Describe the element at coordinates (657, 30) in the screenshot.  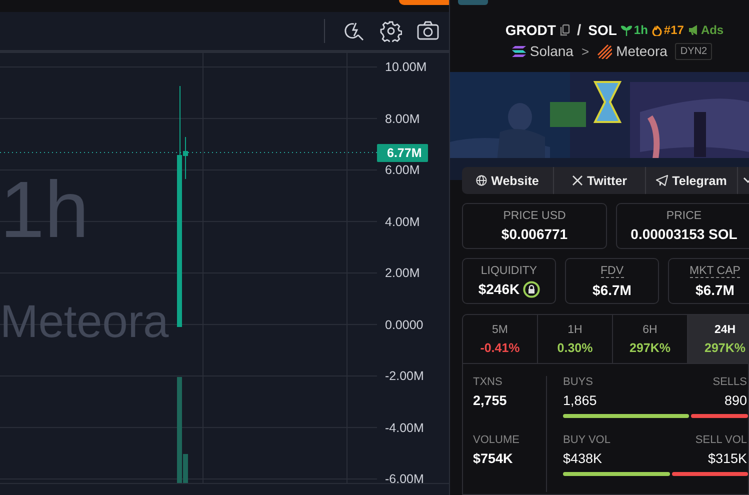
I see `flame-icon` at that location.